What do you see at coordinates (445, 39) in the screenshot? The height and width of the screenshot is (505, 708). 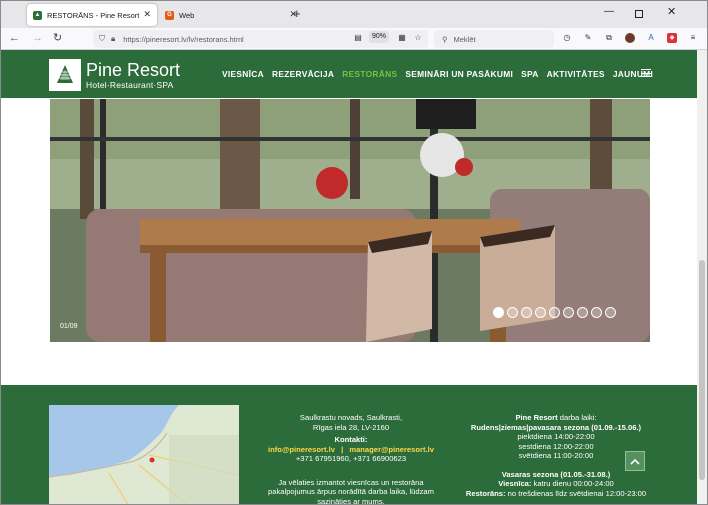 I see `search-icon: ⚲` at bounding box center [445, 39].